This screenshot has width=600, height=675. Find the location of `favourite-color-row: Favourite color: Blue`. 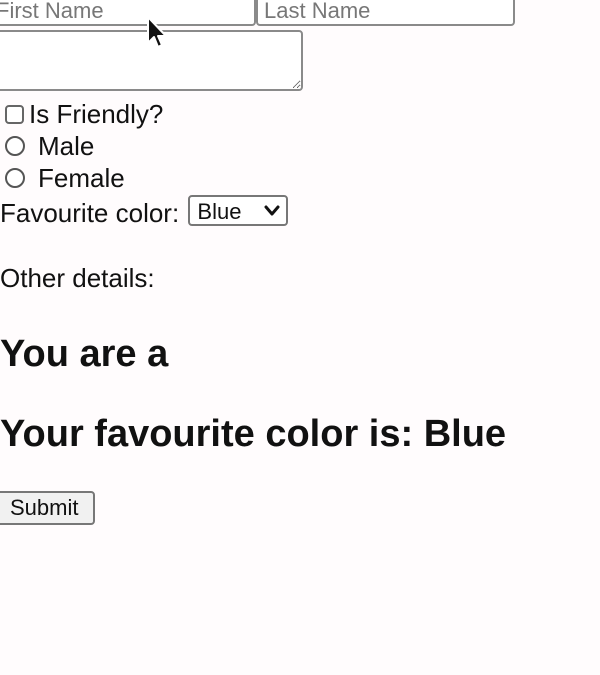

favourite-color-row: Favourite color: Blue is located at coordinates (144, 211).